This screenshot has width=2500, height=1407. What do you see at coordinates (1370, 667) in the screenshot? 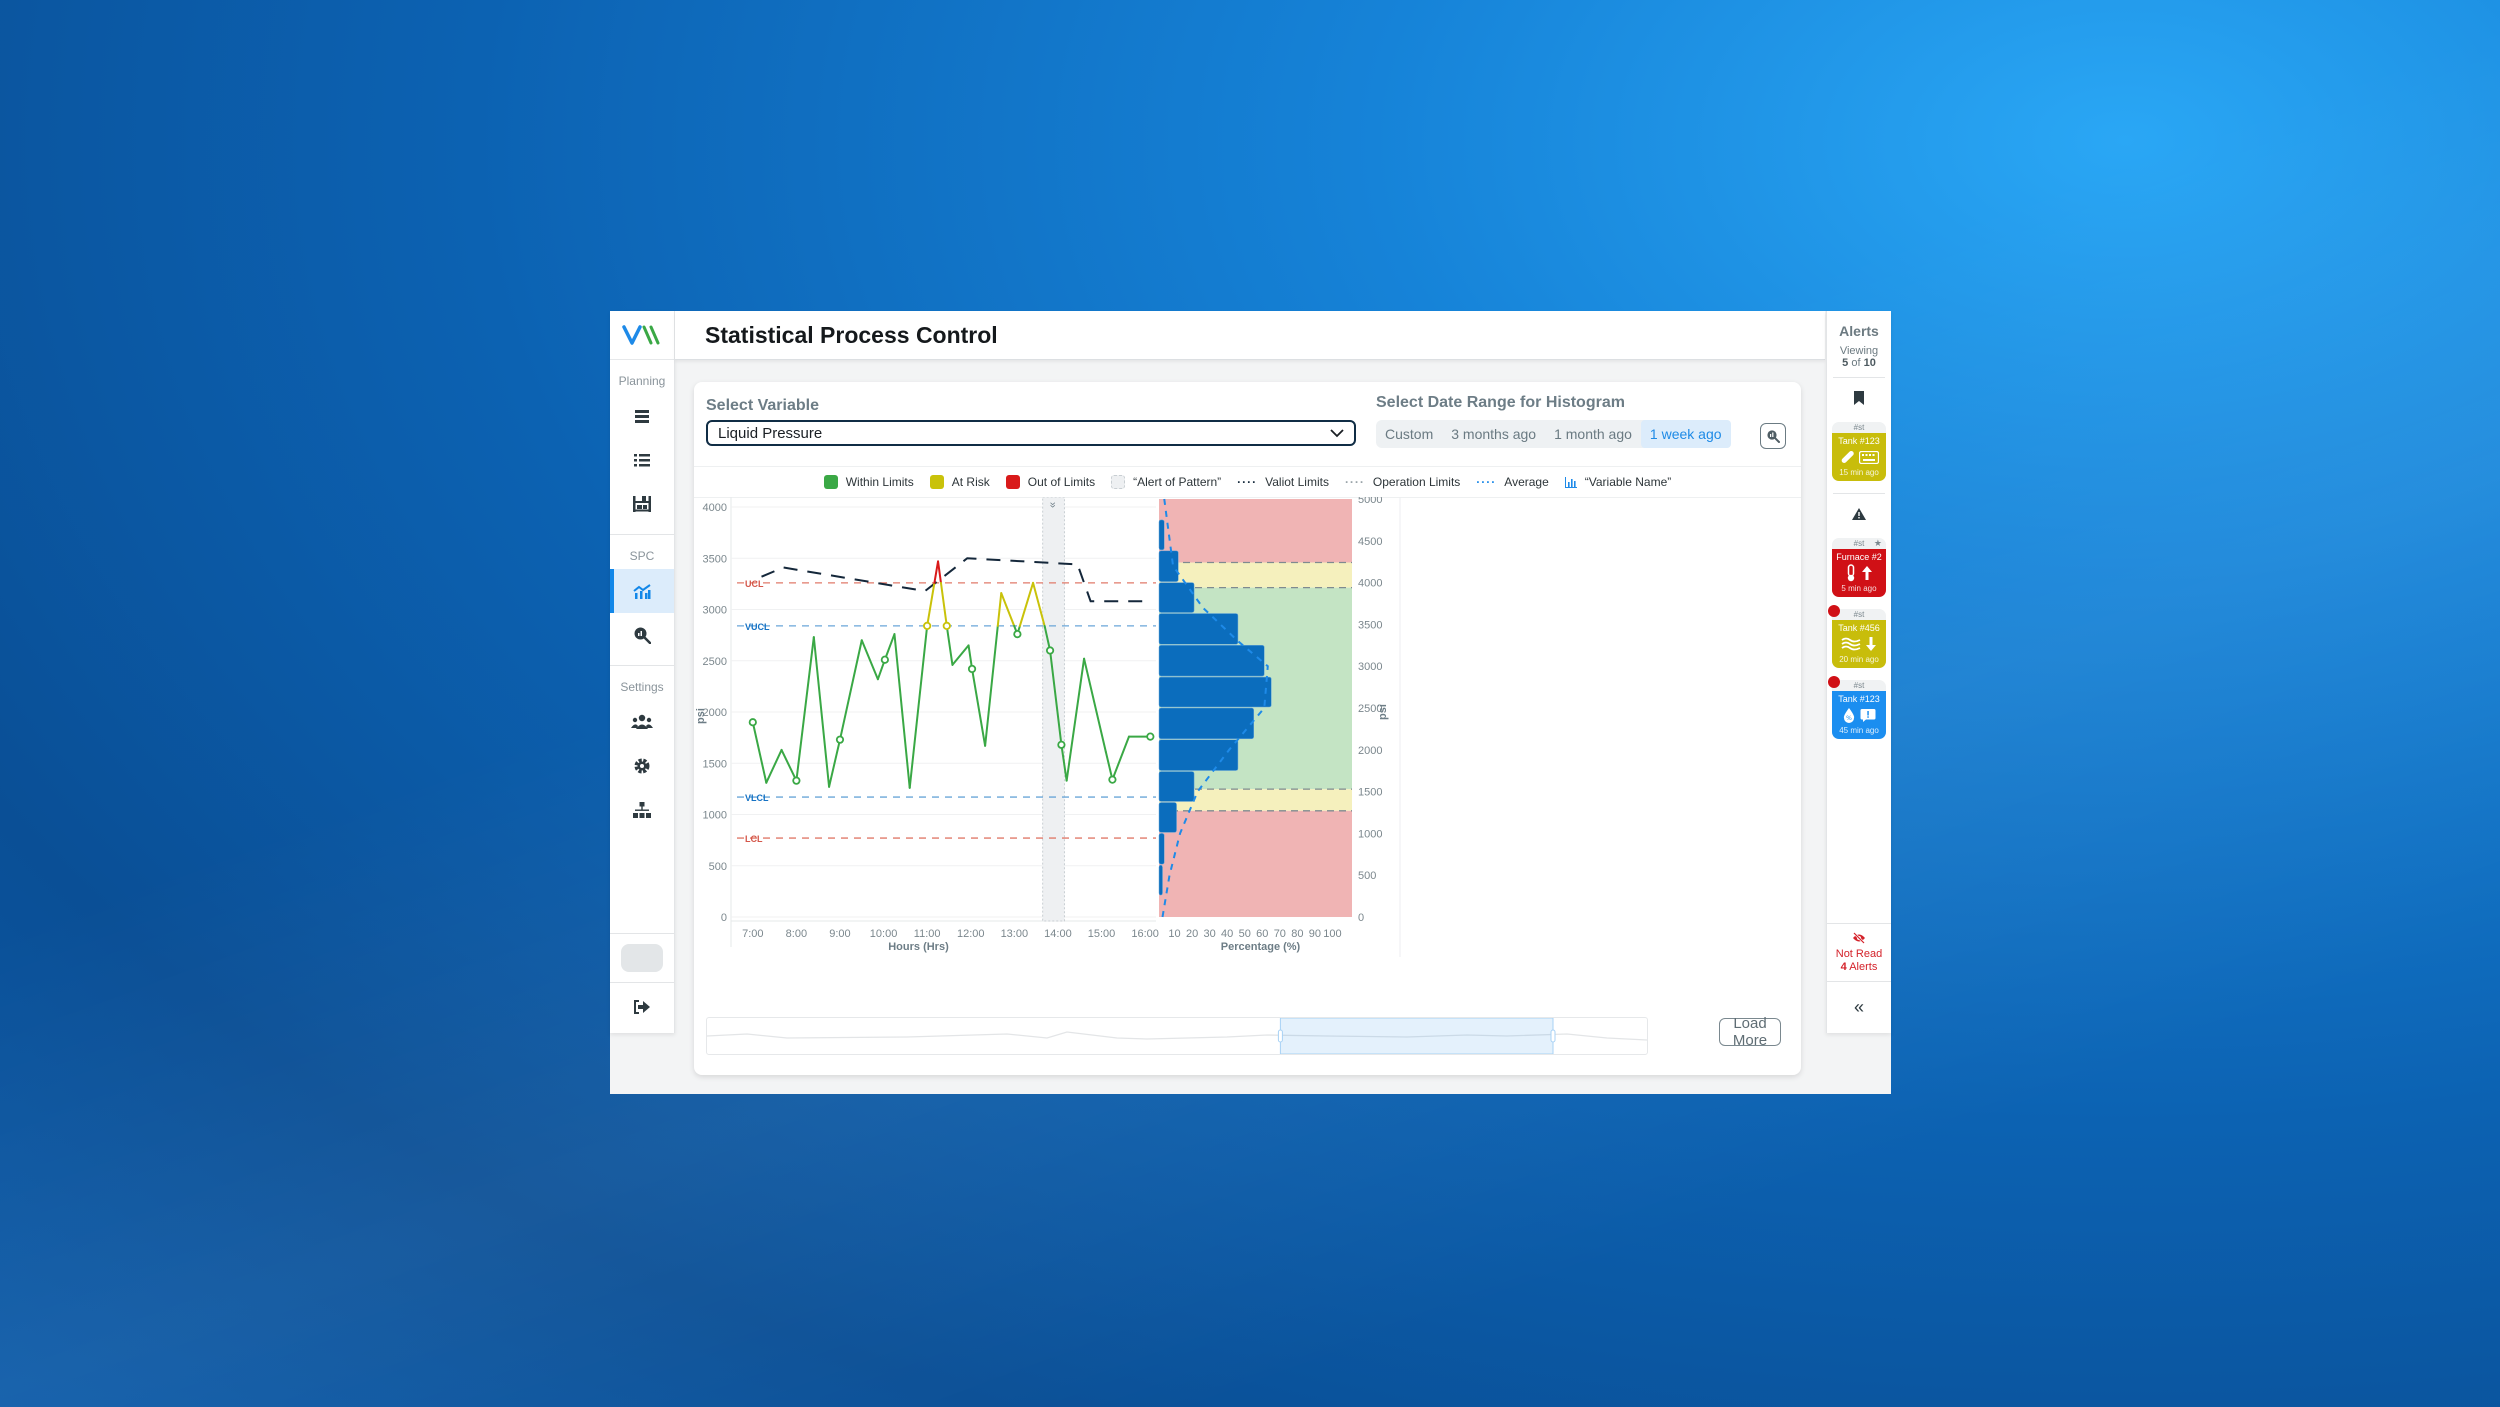
I see `histogram-y-tick-label: 3000` at bounding box center [1370, 667].